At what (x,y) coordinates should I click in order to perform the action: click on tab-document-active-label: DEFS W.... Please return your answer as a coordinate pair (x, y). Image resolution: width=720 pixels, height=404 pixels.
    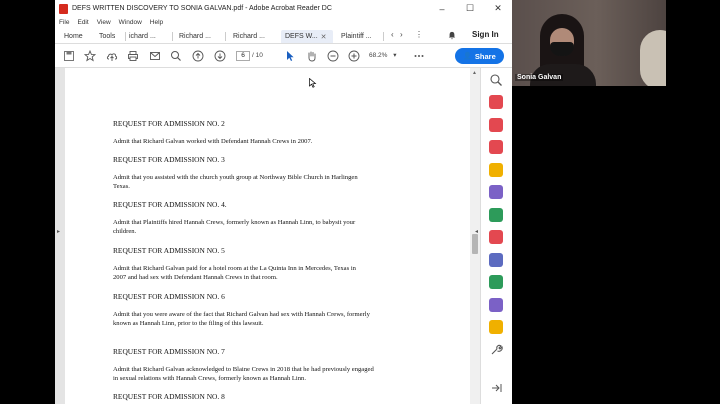
    Looking at the image, I should click on (301, 36).